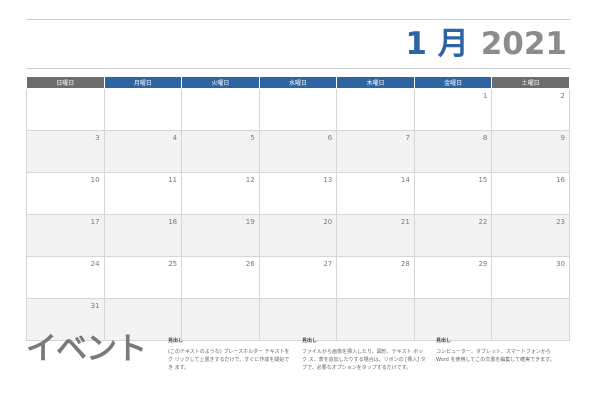  I want to click on day-cell: 19, so click(220, 235).